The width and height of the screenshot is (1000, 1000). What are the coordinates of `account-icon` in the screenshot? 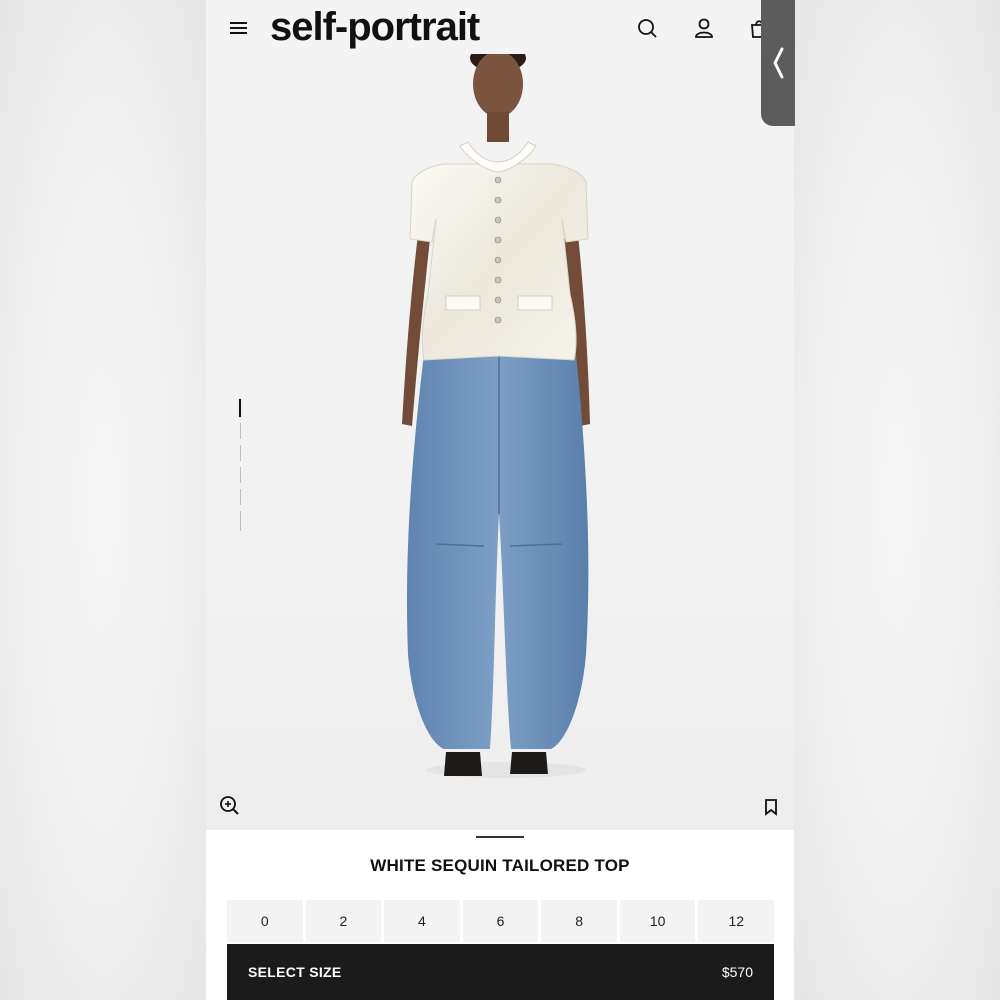 It's located at (704, 28).